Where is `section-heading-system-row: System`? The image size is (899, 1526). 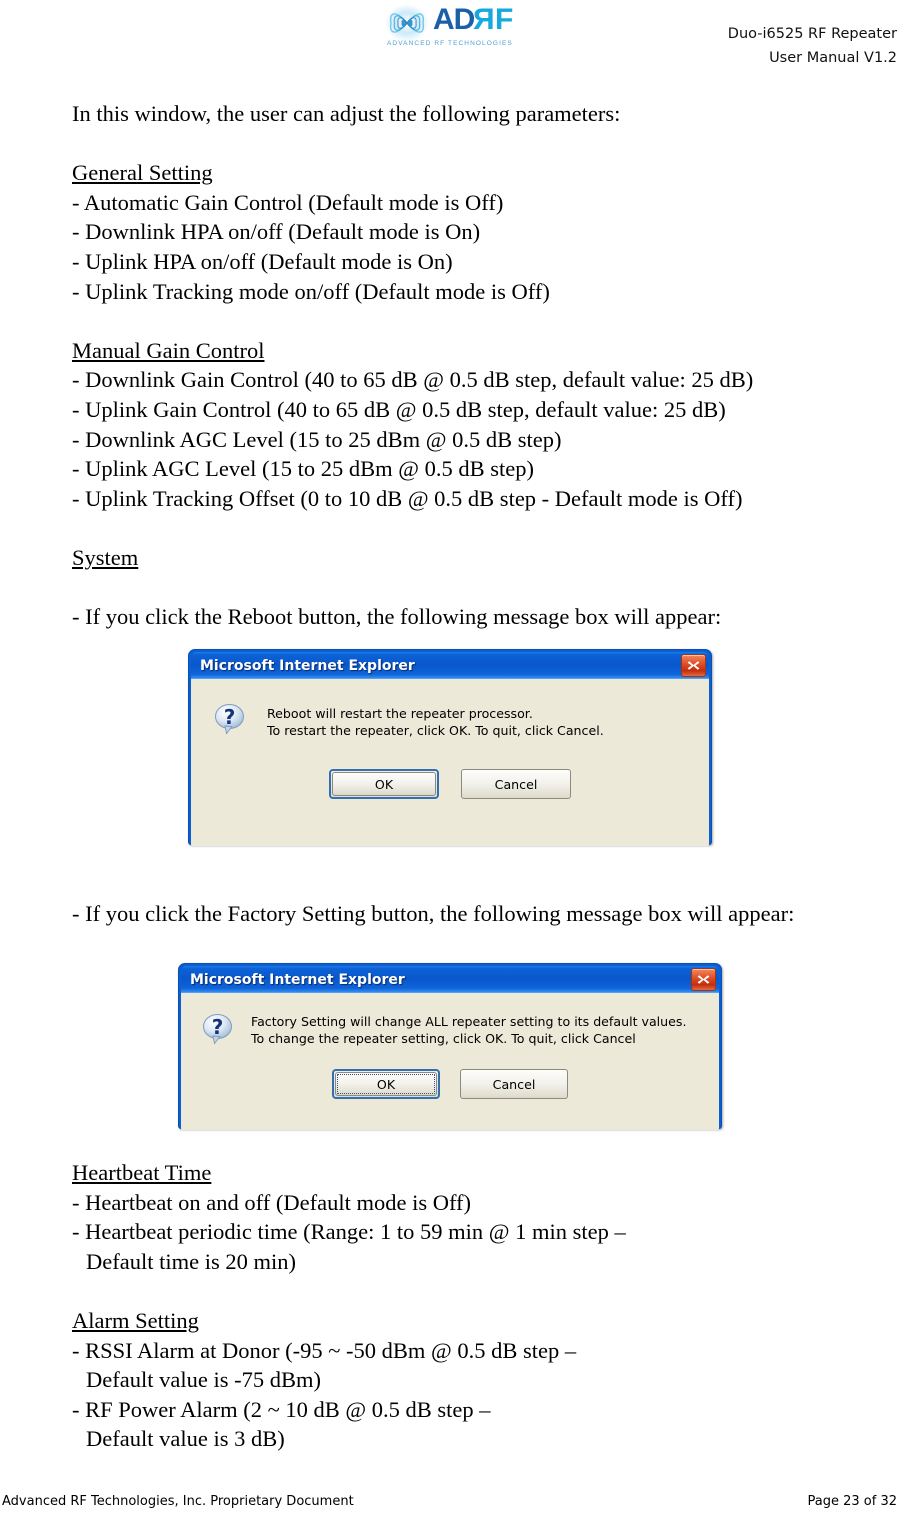 section-heading-system-row: System is located at coordinates (478, 558).